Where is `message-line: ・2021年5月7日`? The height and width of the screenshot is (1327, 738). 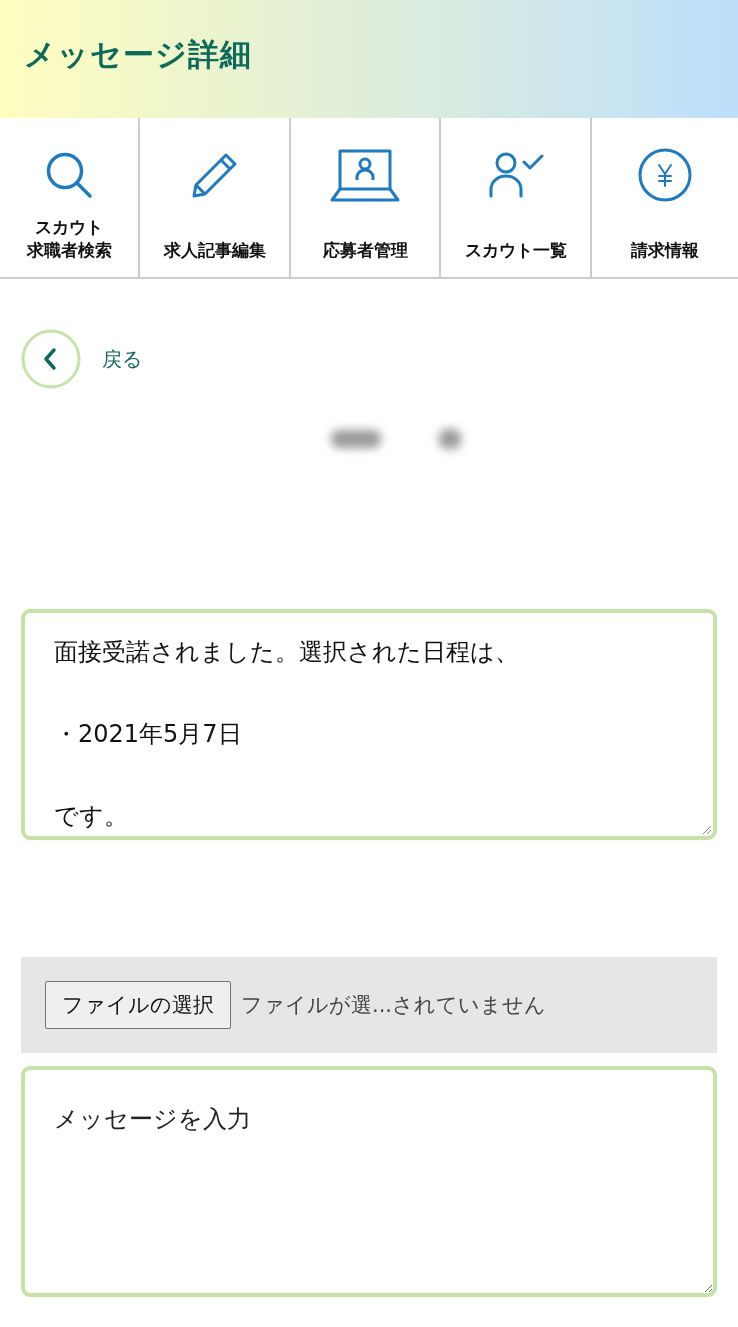 message-line: ・2021年5月7日 is located at coordinates (148, 734).